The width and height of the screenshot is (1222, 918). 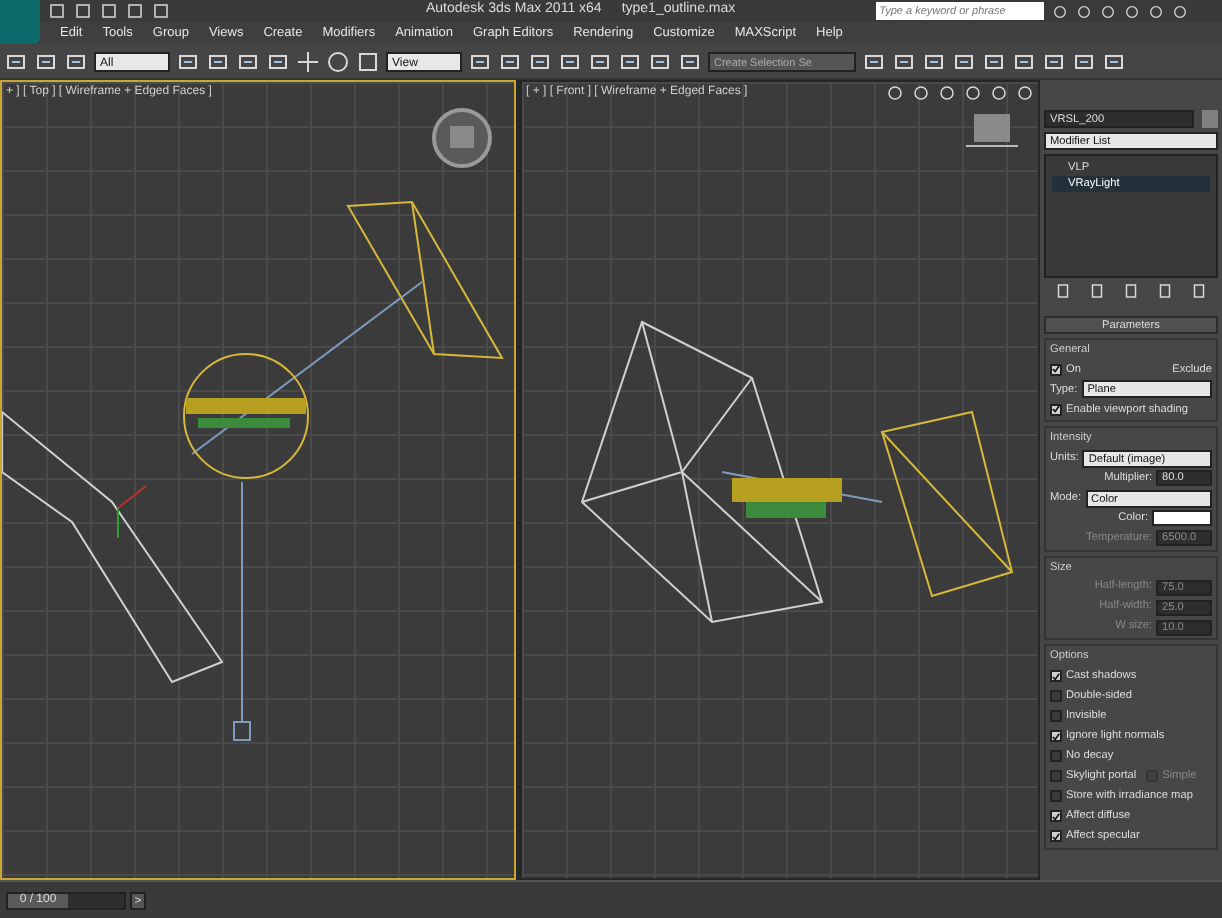 I want to click on move-icon, so click(x=308, y=61).